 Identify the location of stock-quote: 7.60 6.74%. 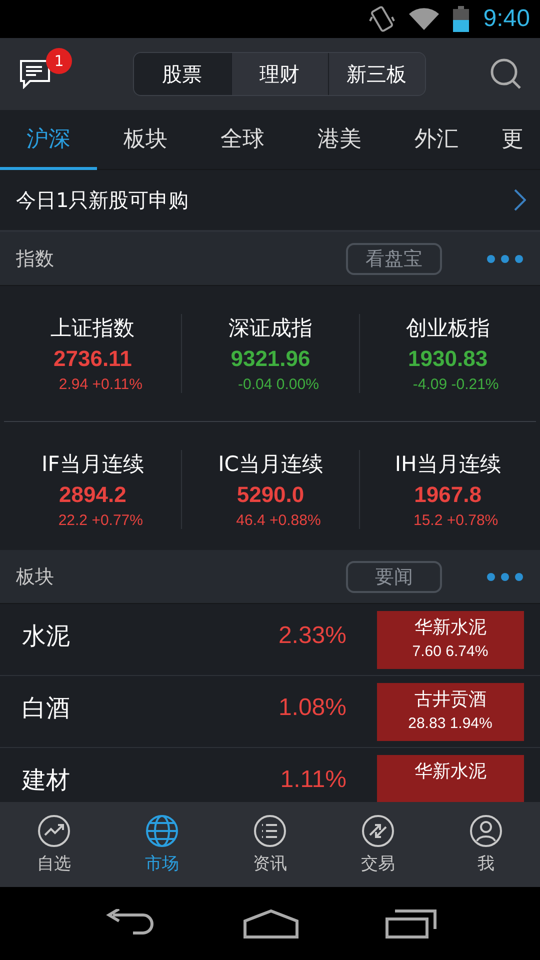
(450, 652).